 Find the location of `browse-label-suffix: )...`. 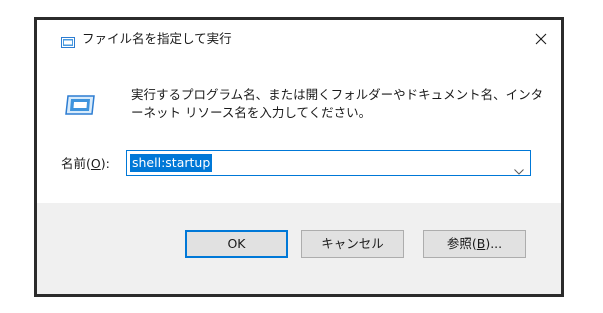

browse-label-suffix: )... is located at coordinates (494, 243).